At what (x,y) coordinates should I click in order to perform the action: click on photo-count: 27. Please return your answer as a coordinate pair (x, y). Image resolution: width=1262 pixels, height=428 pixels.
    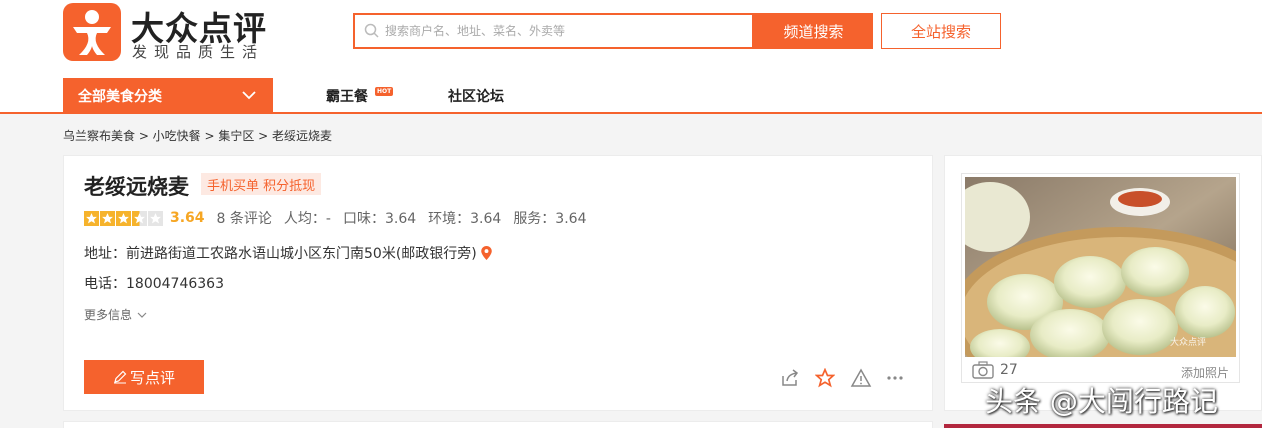
    Looking at the image, I should click on (995, 370).